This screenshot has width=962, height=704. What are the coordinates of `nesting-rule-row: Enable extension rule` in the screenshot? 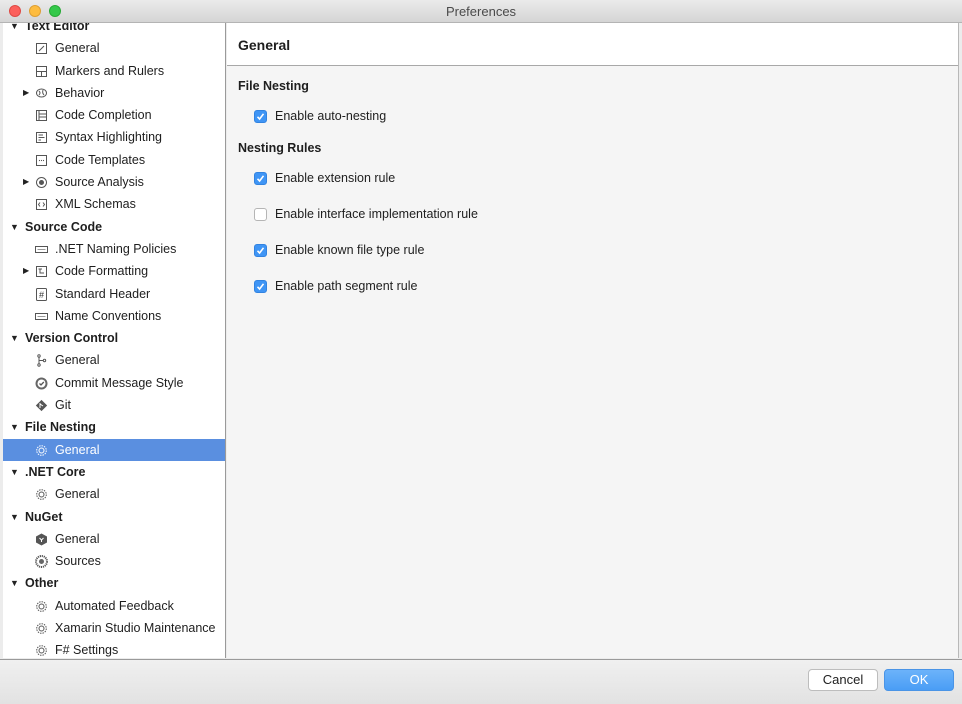 It's located at (324, 178).